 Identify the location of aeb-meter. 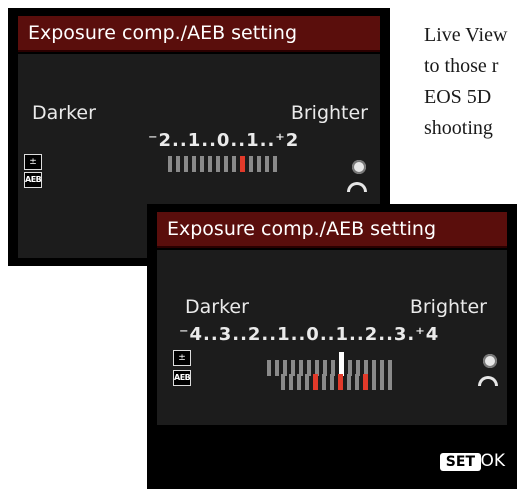
(338, 382).